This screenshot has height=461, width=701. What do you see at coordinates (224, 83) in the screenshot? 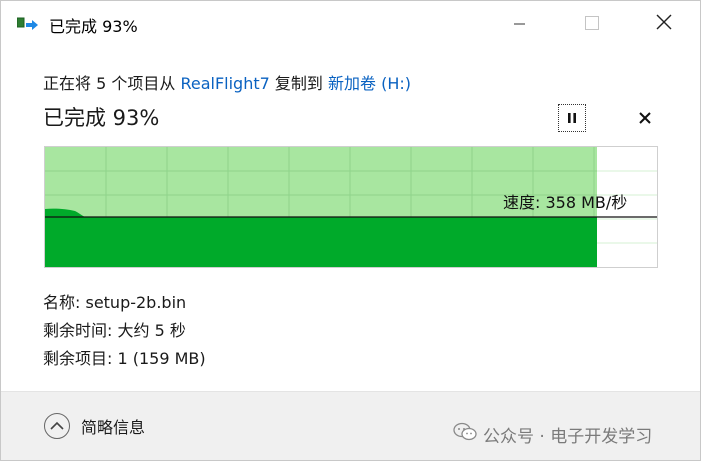
I see `source-folder-link: RealFlight7` at bounding box center [224, 83].